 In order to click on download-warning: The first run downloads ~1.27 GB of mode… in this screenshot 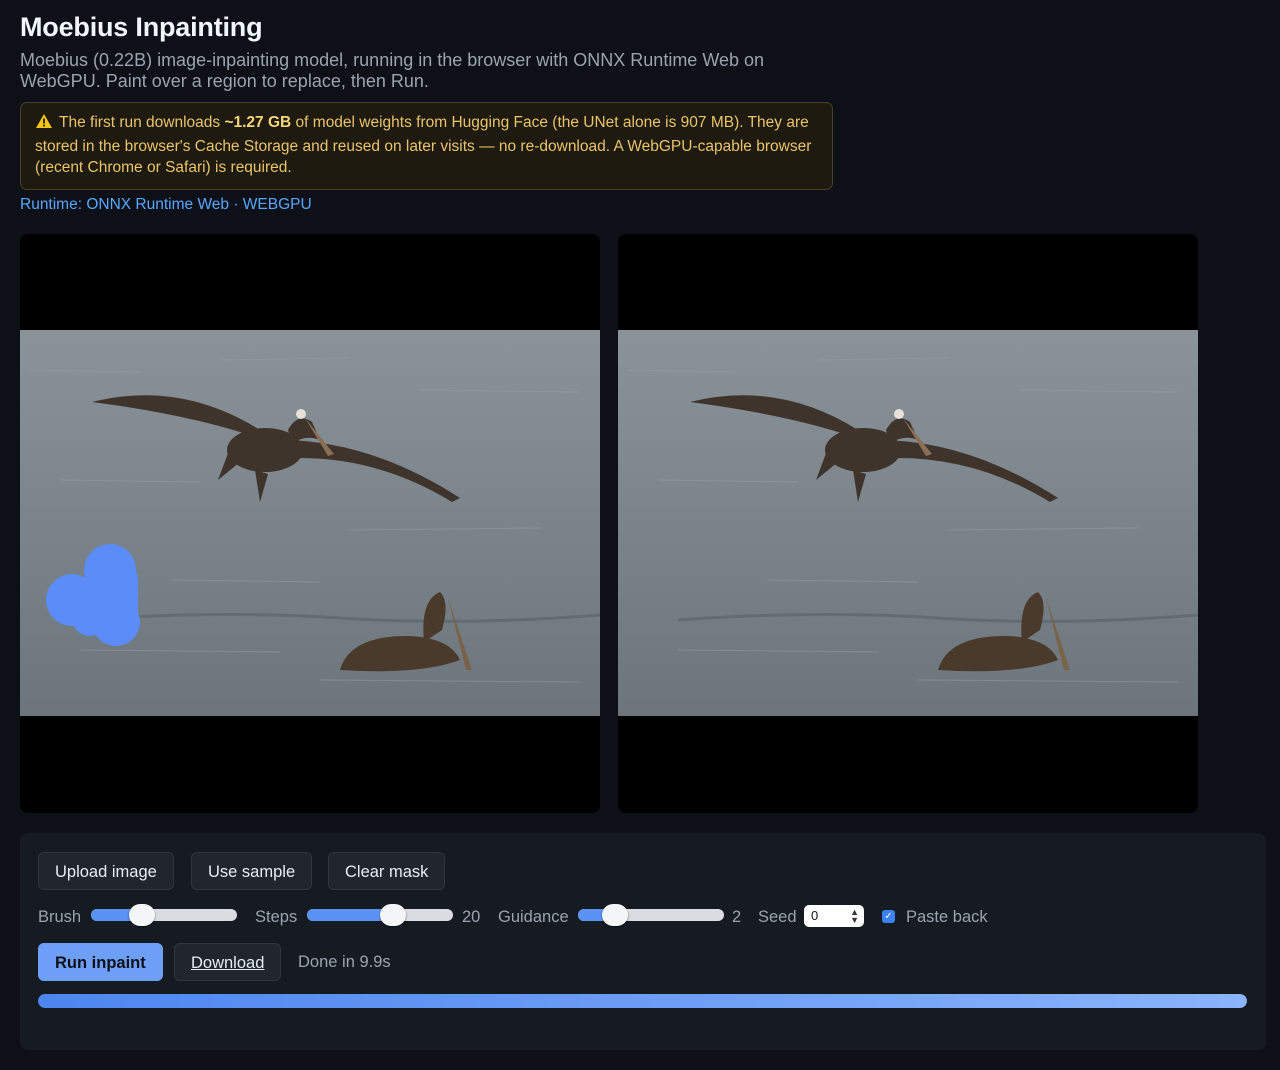, I will do `click(426, 146)`.